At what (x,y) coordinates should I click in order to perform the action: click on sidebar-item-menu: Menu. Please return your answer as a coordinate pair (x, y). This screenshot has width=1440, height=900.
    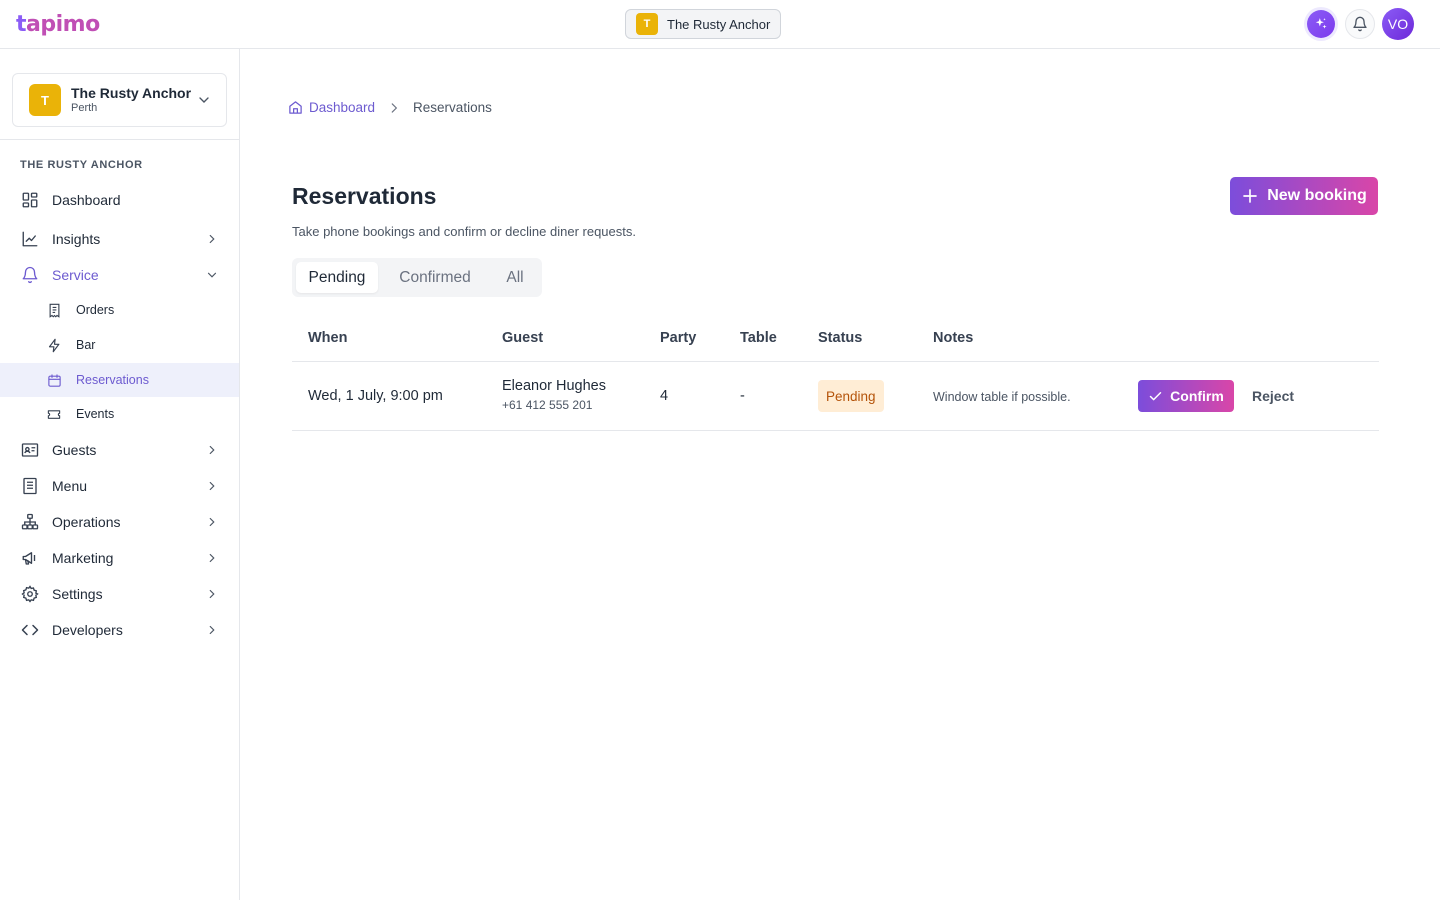
    Looking at the image, I should click on (119, 486).